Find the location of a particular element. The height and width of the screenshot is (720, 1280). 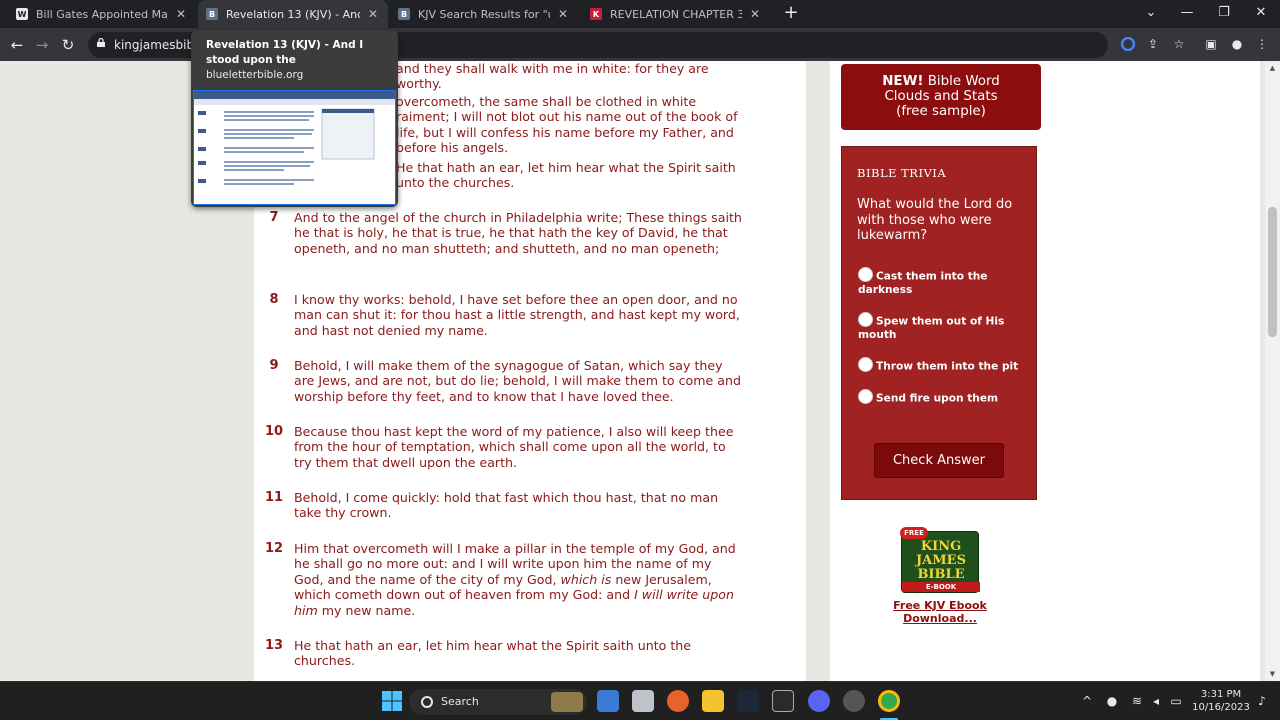

close-window-button: ✕ is located at coordinates (1261, 14).